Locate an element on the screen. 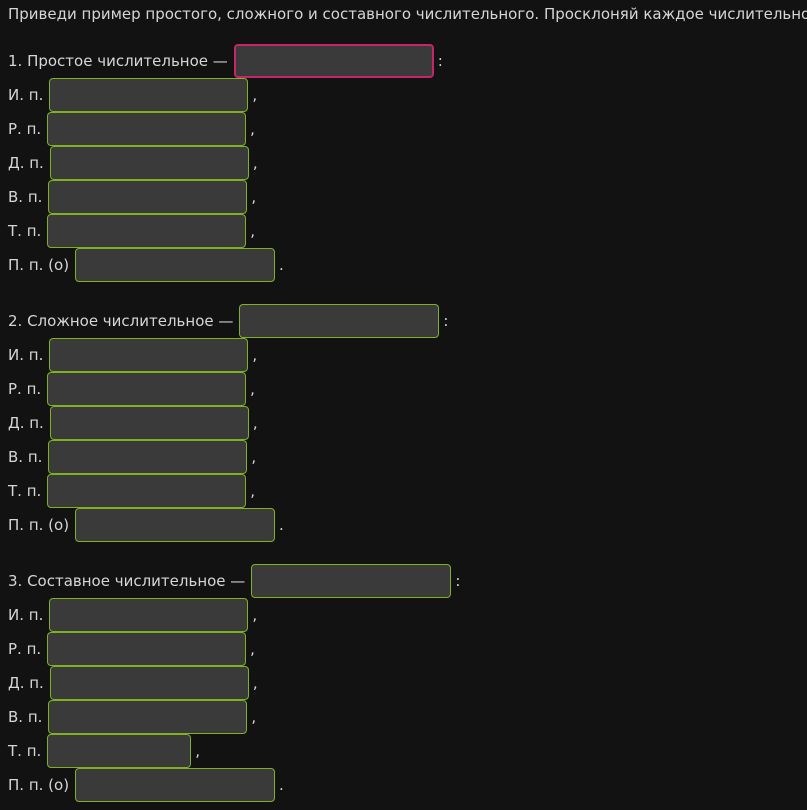 The width and height of the screenshot is (807, 810). section-2-case-row: В. п. , is located at coordinates (132, 457).